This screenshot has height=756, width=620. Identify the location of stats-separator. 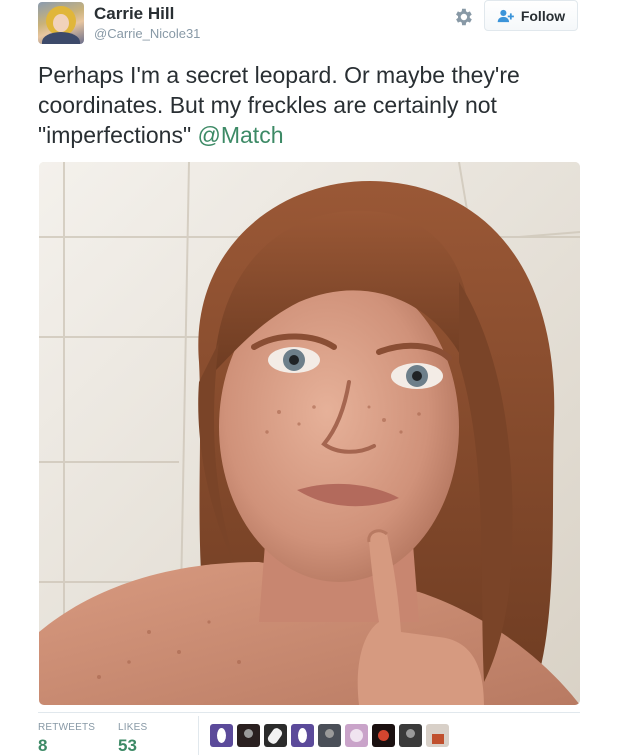
(198, 735).